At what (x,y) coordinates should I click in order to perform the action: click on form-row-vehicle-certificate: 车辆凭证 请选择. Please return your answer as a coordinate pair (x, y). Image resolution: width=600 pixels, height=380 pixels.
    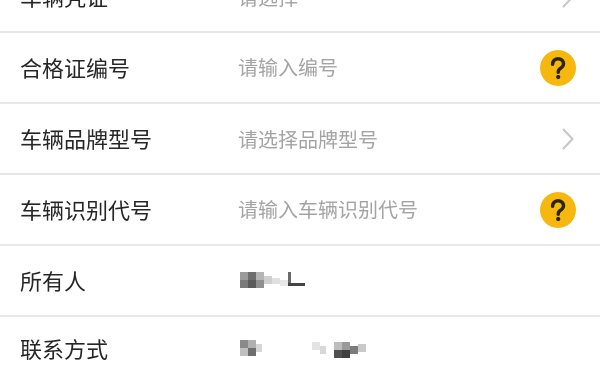
    Looking at the image, I should click on (300, 16).